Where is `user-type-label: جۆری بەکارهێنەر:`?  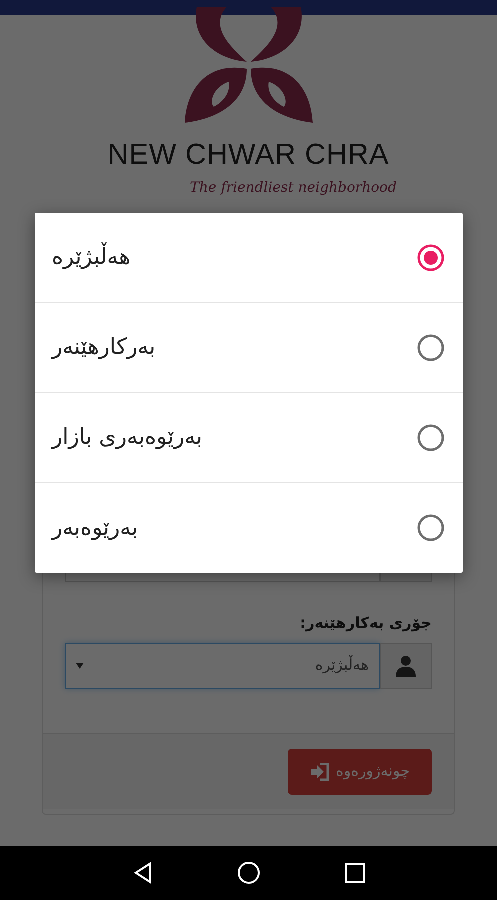 user-type-label: جۆری بەکارهێنەر: is located at coordinates (365, 623).